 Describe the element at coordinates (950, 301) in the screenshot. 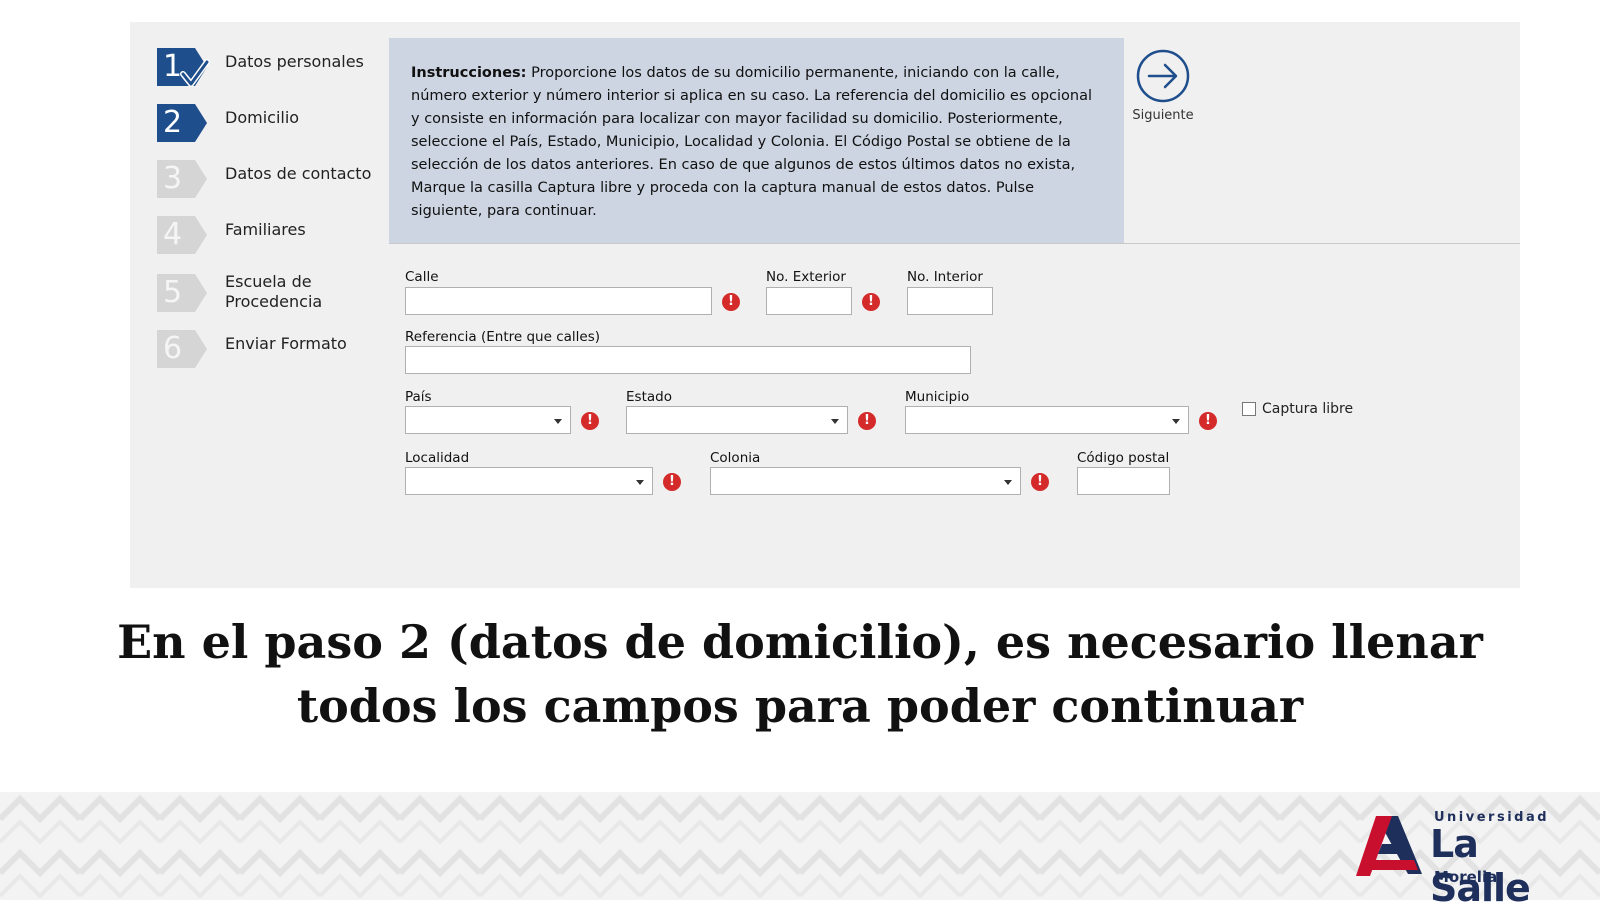

I see `no-interior-input` at that location.